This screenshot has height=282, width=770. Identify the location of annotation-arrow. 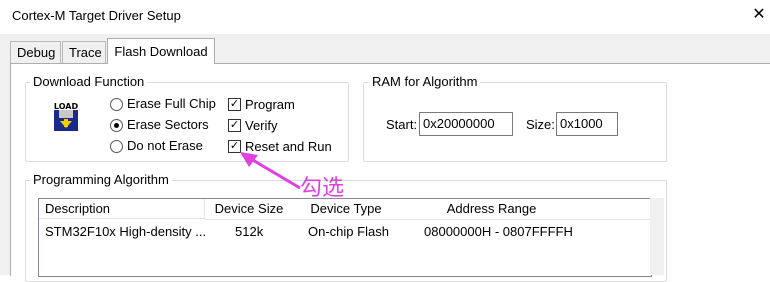
(270, 171).